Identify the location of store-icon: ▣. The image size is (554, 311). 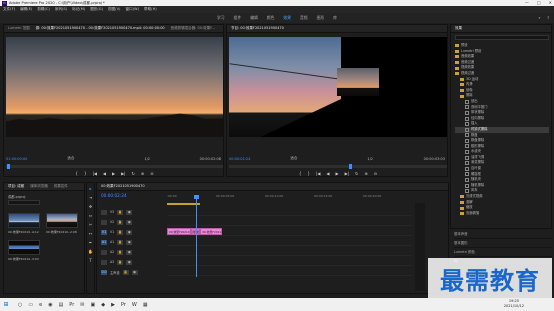
(92, 305).